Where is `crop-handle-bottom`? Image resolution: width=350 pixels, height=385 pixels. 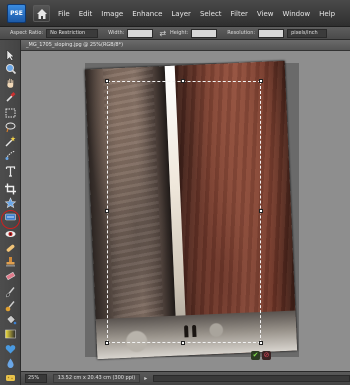
crop-handle-bottom is located at coordinates (183, 343).